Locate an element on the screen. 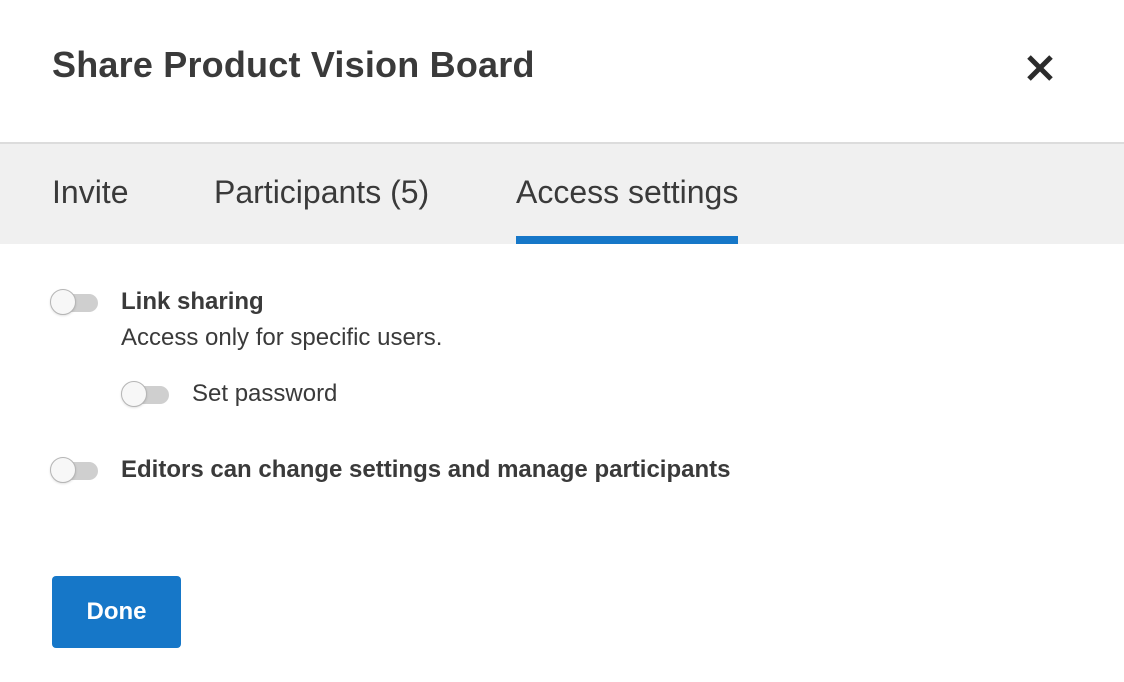 The height and width of the screenshot is (682, 1124). set-password-toggle is located at coordinates (146, 394).